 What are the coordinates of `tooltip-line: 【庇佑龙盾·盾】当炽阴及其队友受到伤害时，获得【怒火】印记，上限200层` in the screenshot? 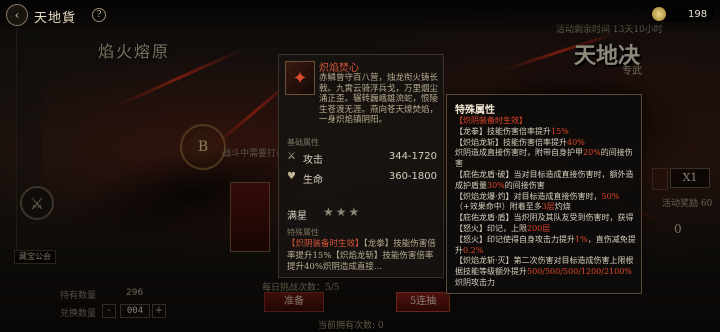 It's located at (544, 223).